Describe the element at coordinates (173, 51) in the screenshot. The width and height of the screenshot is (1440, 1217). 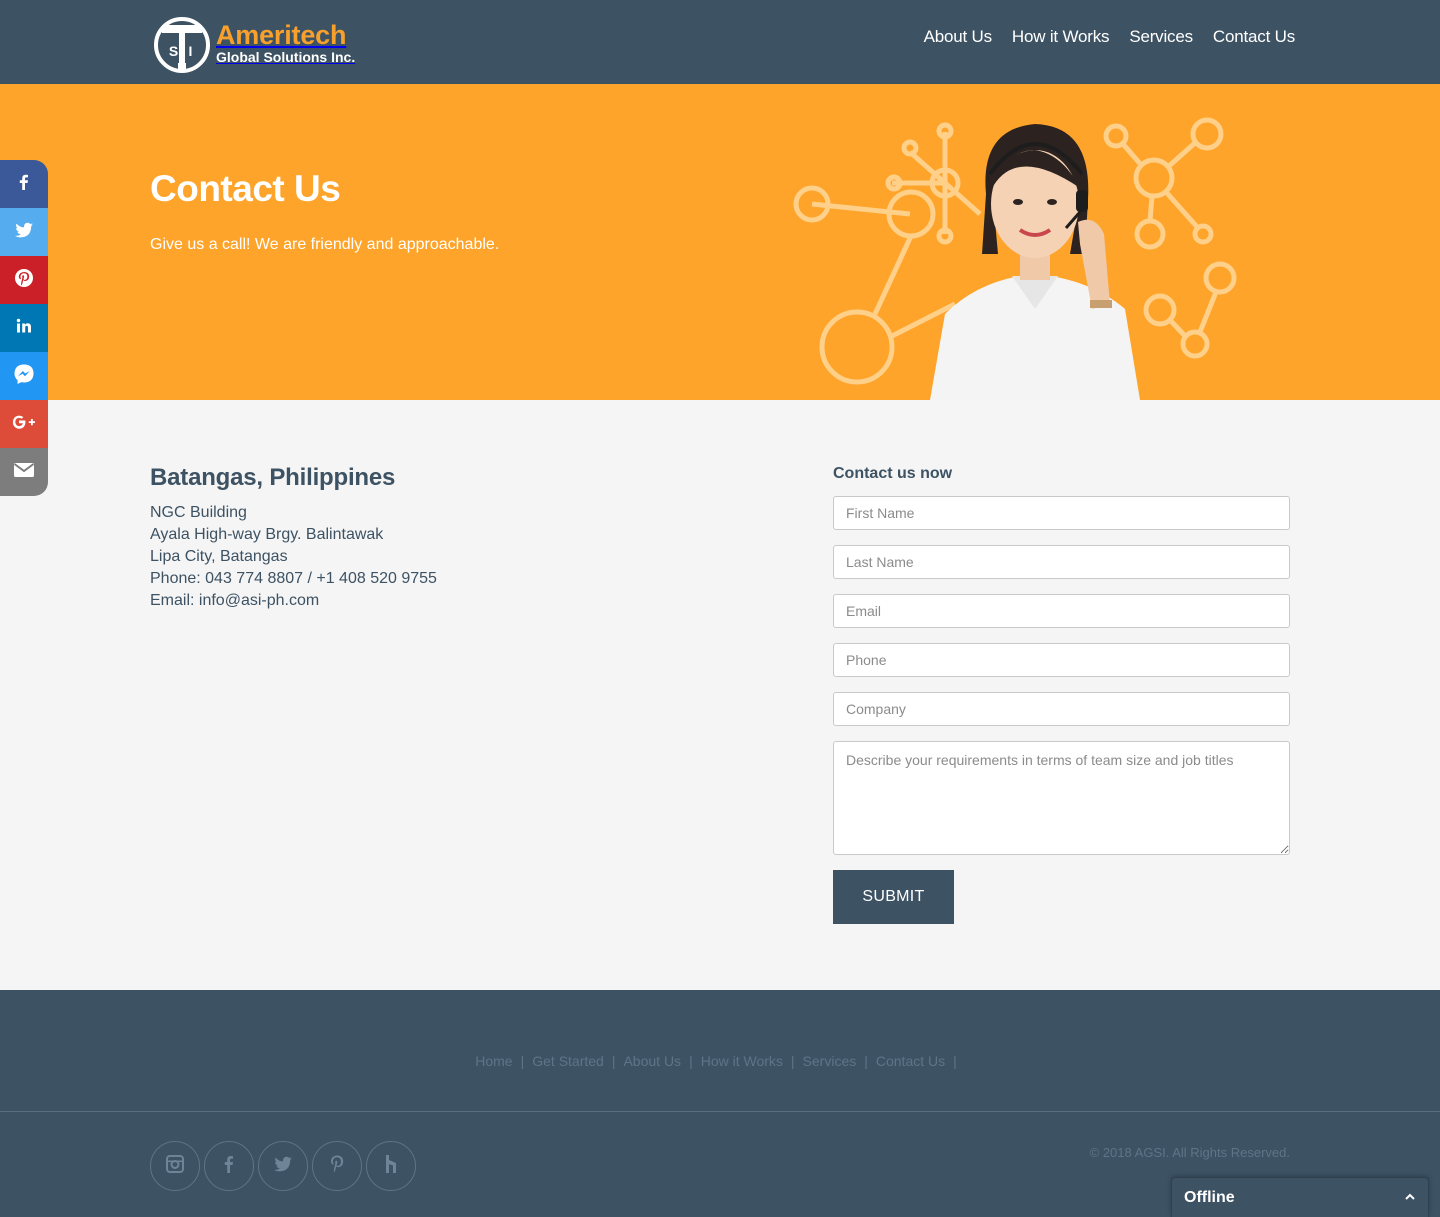
I see `svg-text: S` at that location.